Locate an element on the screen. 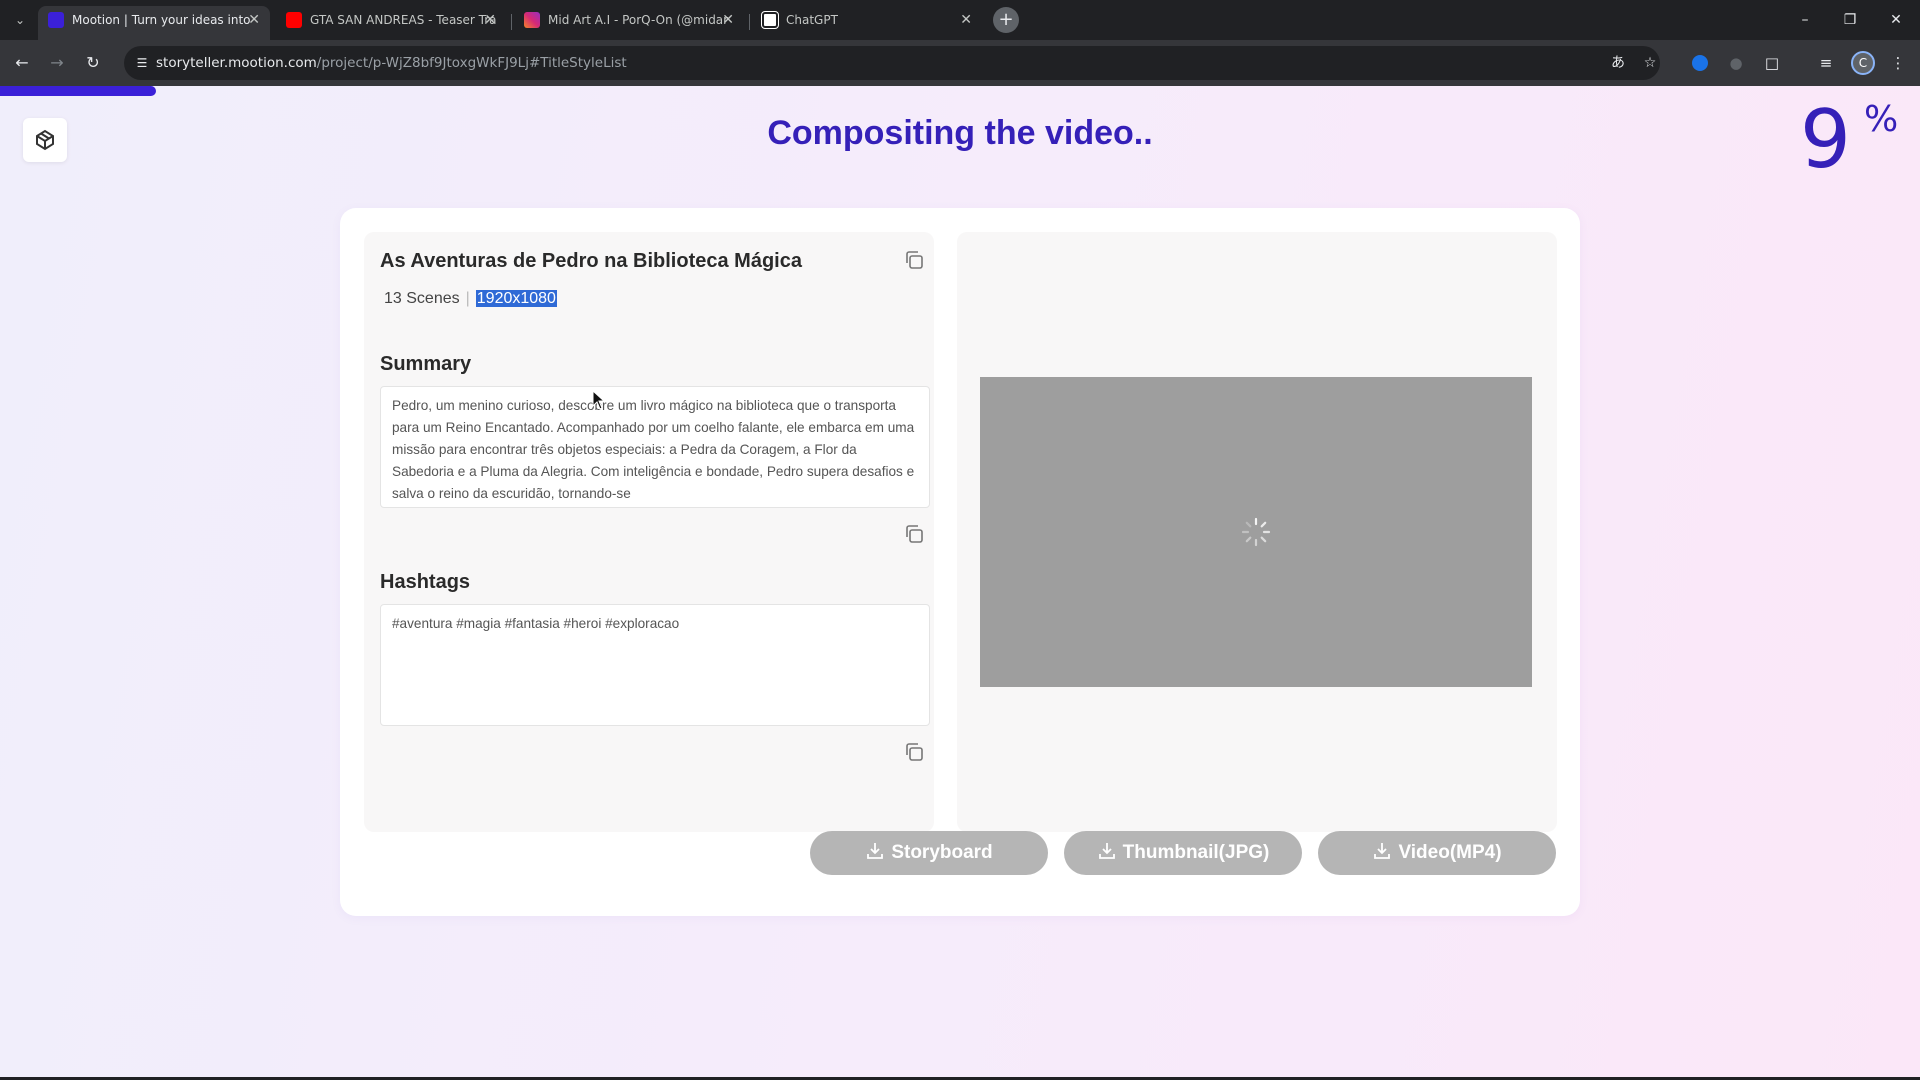 The height and width of the screenshot is (1080, 1920). project-meta: 13 Scenes | 1920x1080 is located at coordinates (470, 299).